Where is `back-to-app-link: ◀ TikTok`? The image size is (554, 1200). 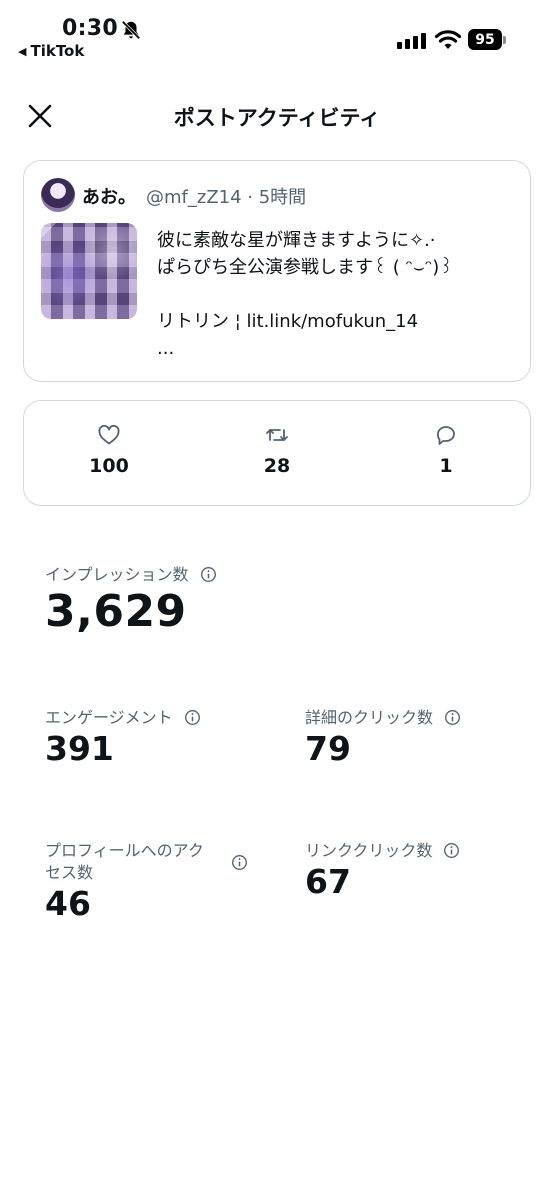
back-to-app-link: ◀ TikTok is located at coordinates (51, 51).